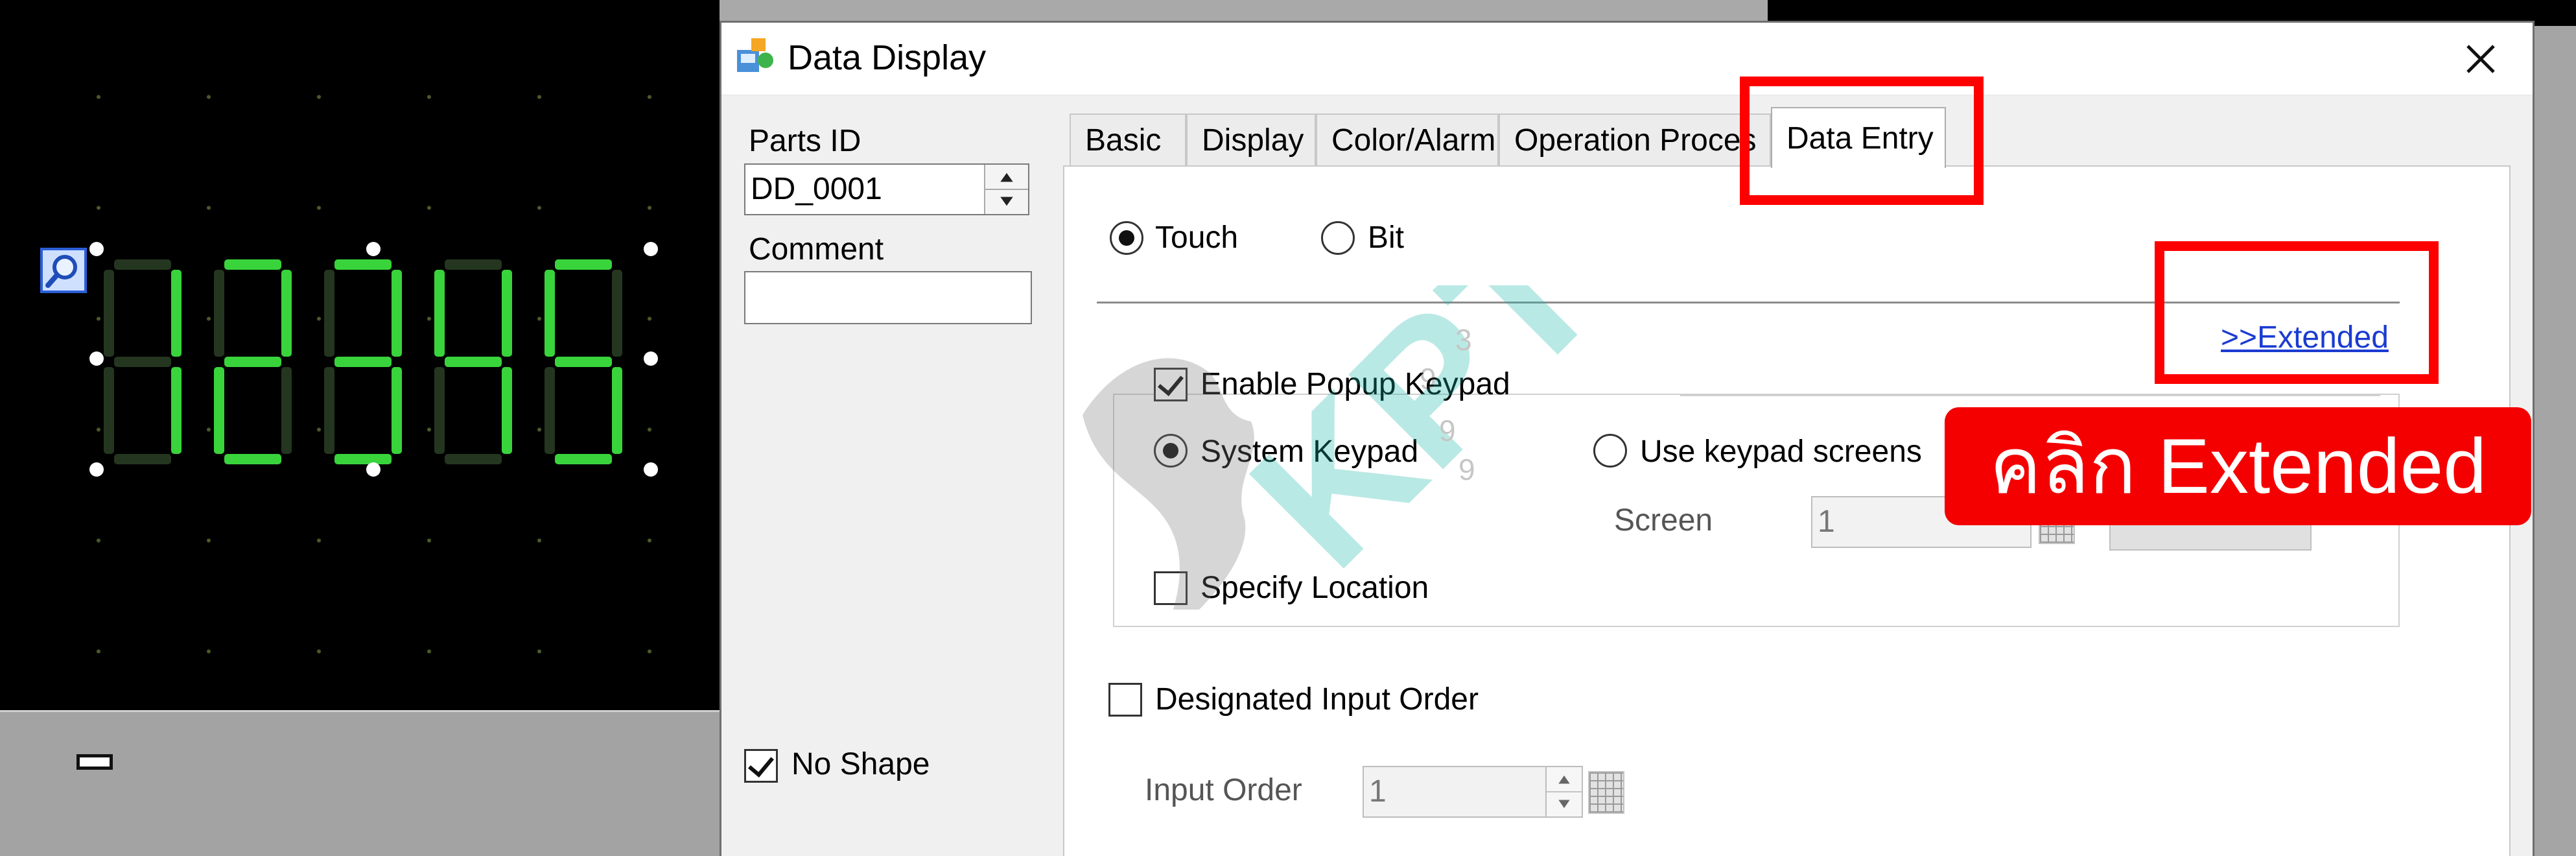  I want to click on minimized-window-icon, so click(94, 762).